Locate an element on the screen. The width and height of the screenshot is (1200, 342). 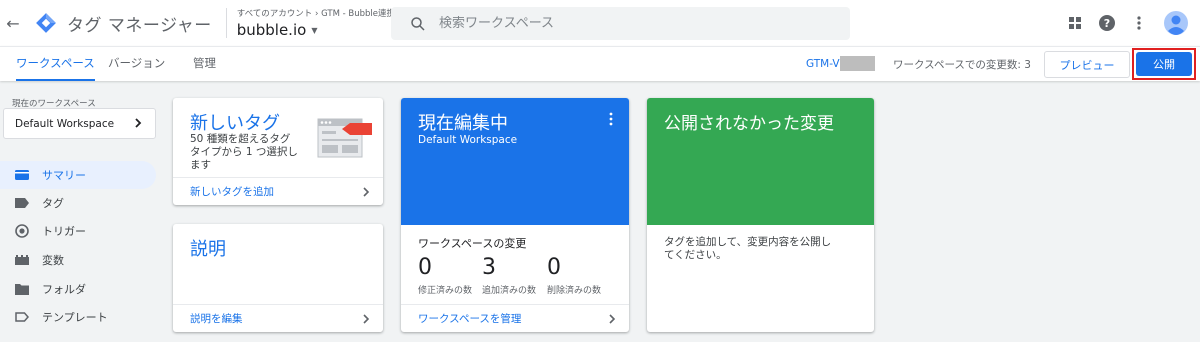
sidebar-item-label: サマリー is located at coordinates (64, 175).